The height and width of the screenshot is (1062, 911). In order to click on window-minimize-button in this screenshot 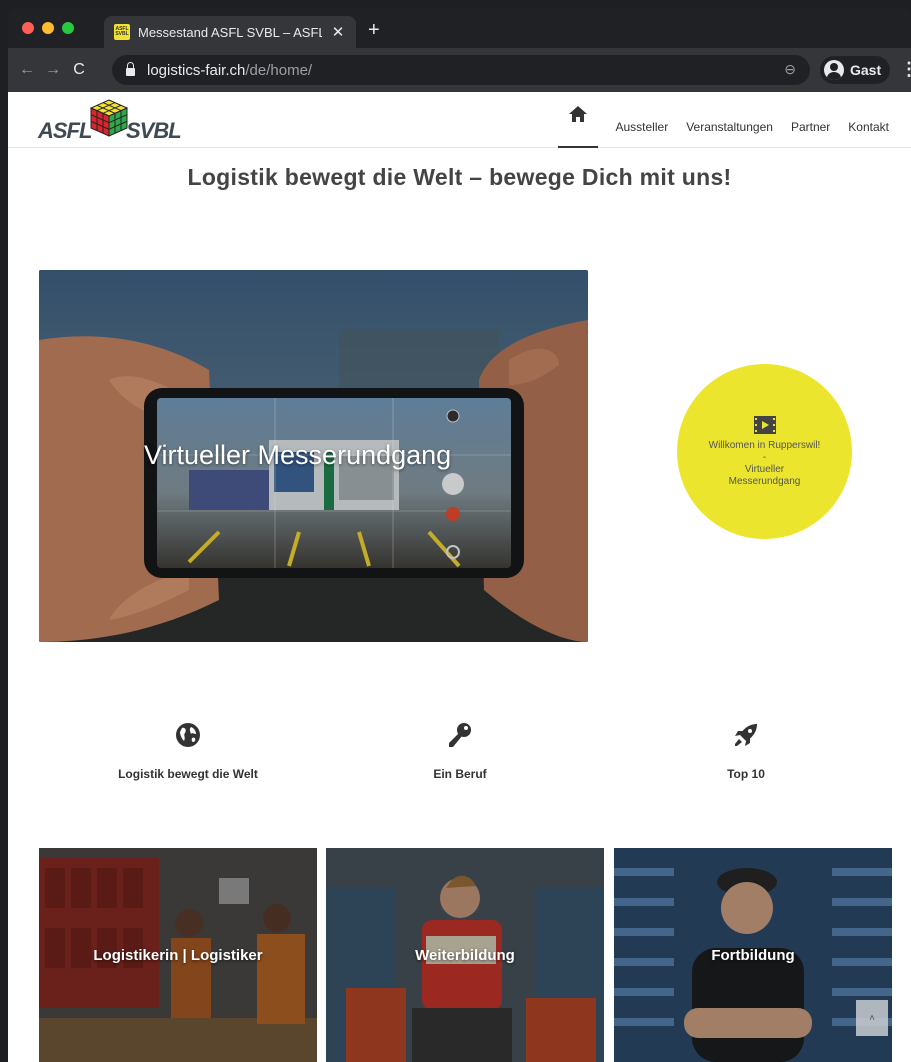, I will do `click(48, 28)`.